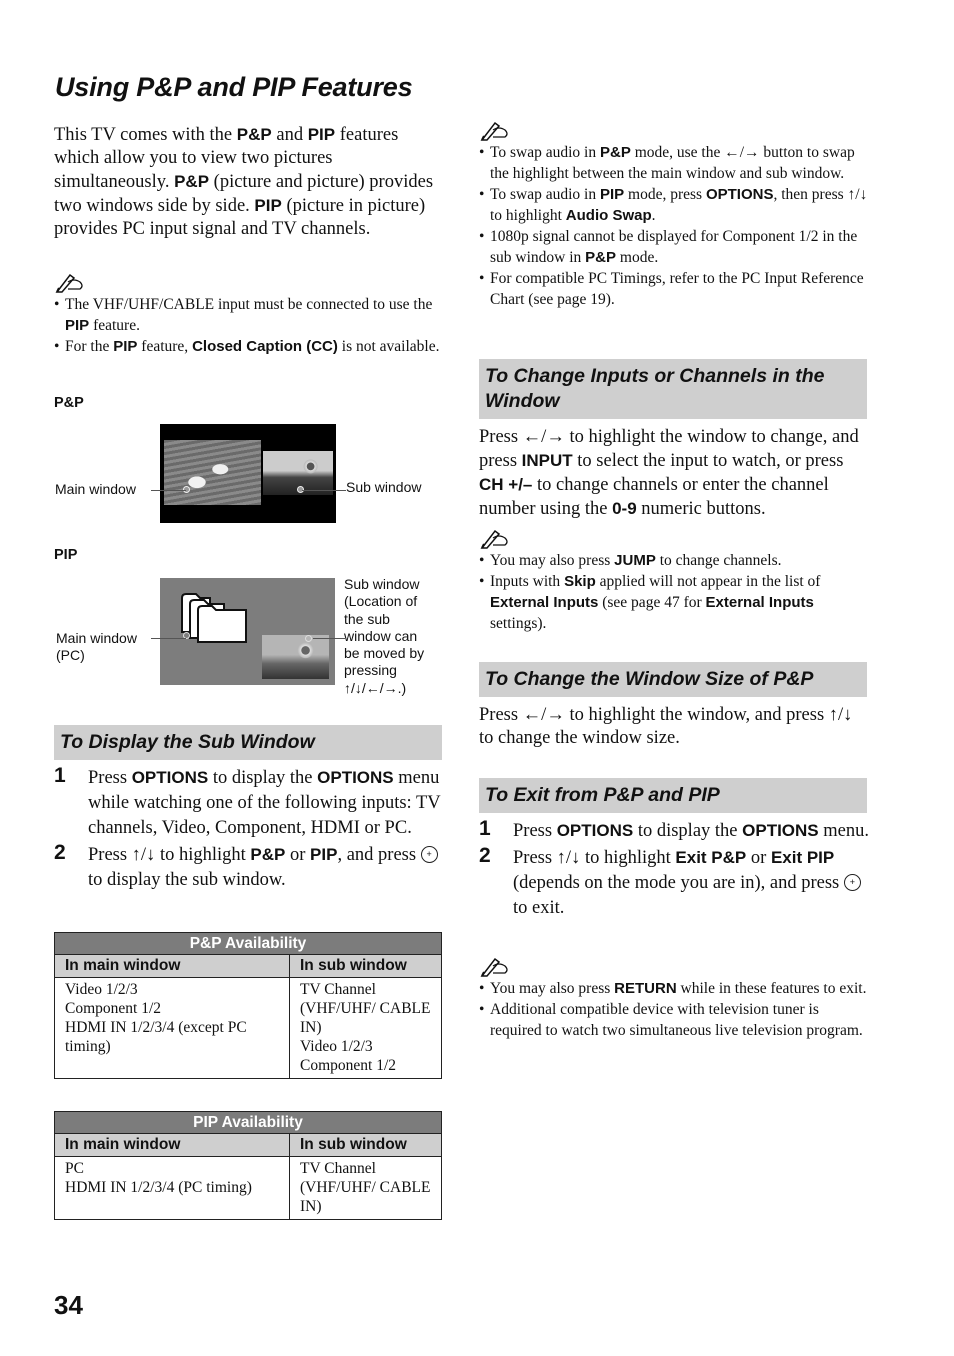 The width and height of the screenshot is (954, 1356). I want to click on sub-window-marker, so click(308, 638).